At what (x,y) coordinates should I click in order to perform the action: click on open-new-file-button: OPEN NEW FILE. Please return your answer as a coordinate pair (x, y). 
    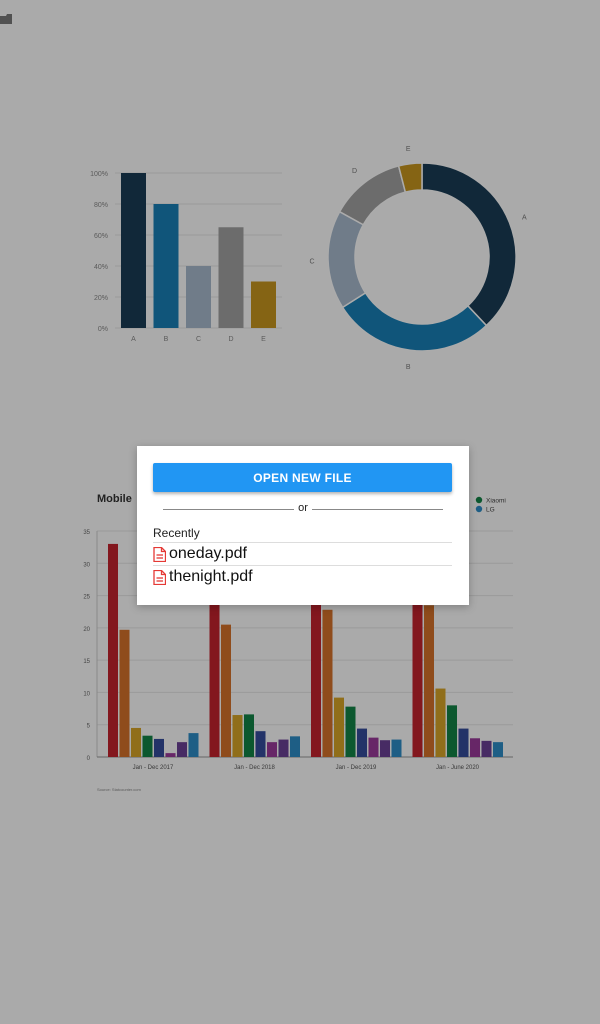
    Looking at the image, I should click on (302, 477).